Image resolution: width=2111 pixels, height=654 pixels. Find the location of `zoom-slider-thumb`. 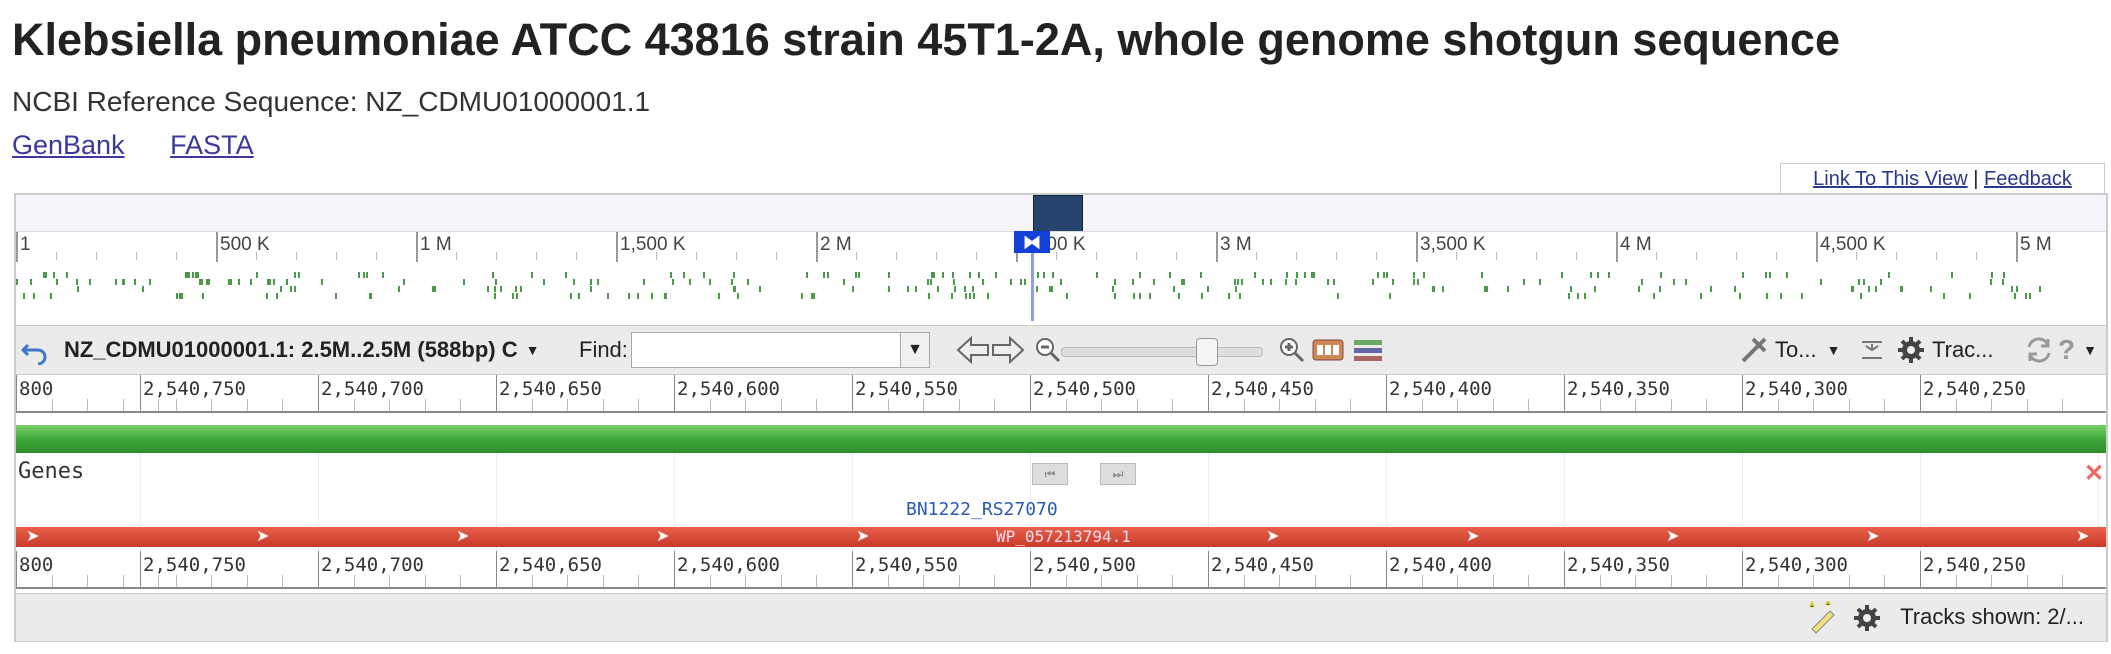

zoom-slider-thumb is located at coordinates (1207, 352).